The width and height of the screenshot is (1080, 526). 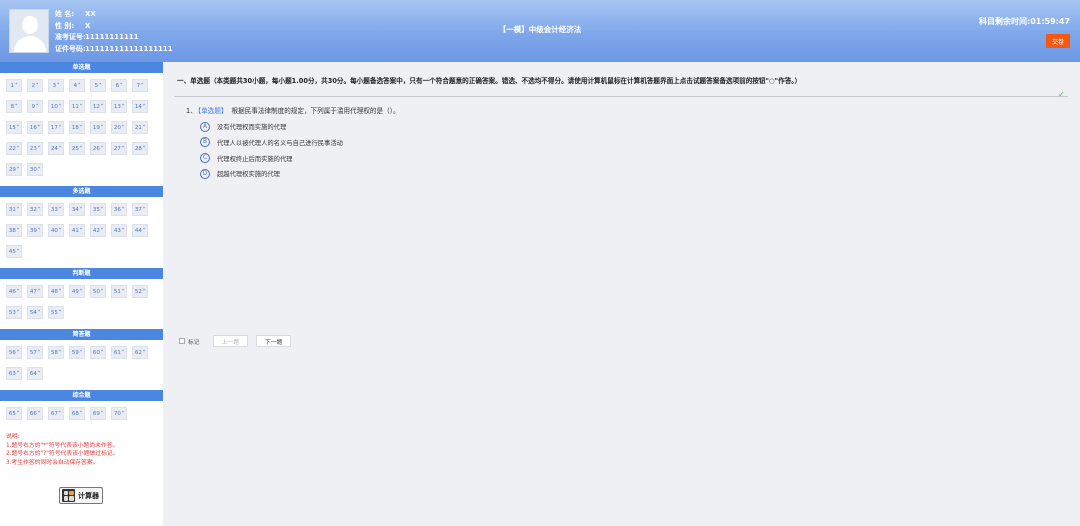 I want to click on question-jump-button: 51 *, so click(x=119, y=291).